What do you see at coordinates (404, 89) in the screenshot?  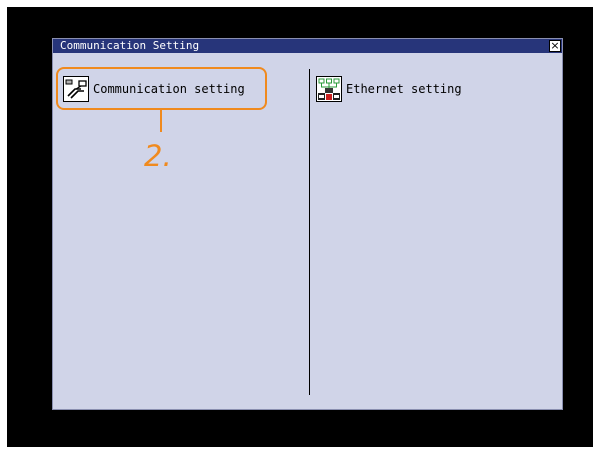 I see `ethernet-setting-label: Ethernet setting` at bounding box center [404, 89].